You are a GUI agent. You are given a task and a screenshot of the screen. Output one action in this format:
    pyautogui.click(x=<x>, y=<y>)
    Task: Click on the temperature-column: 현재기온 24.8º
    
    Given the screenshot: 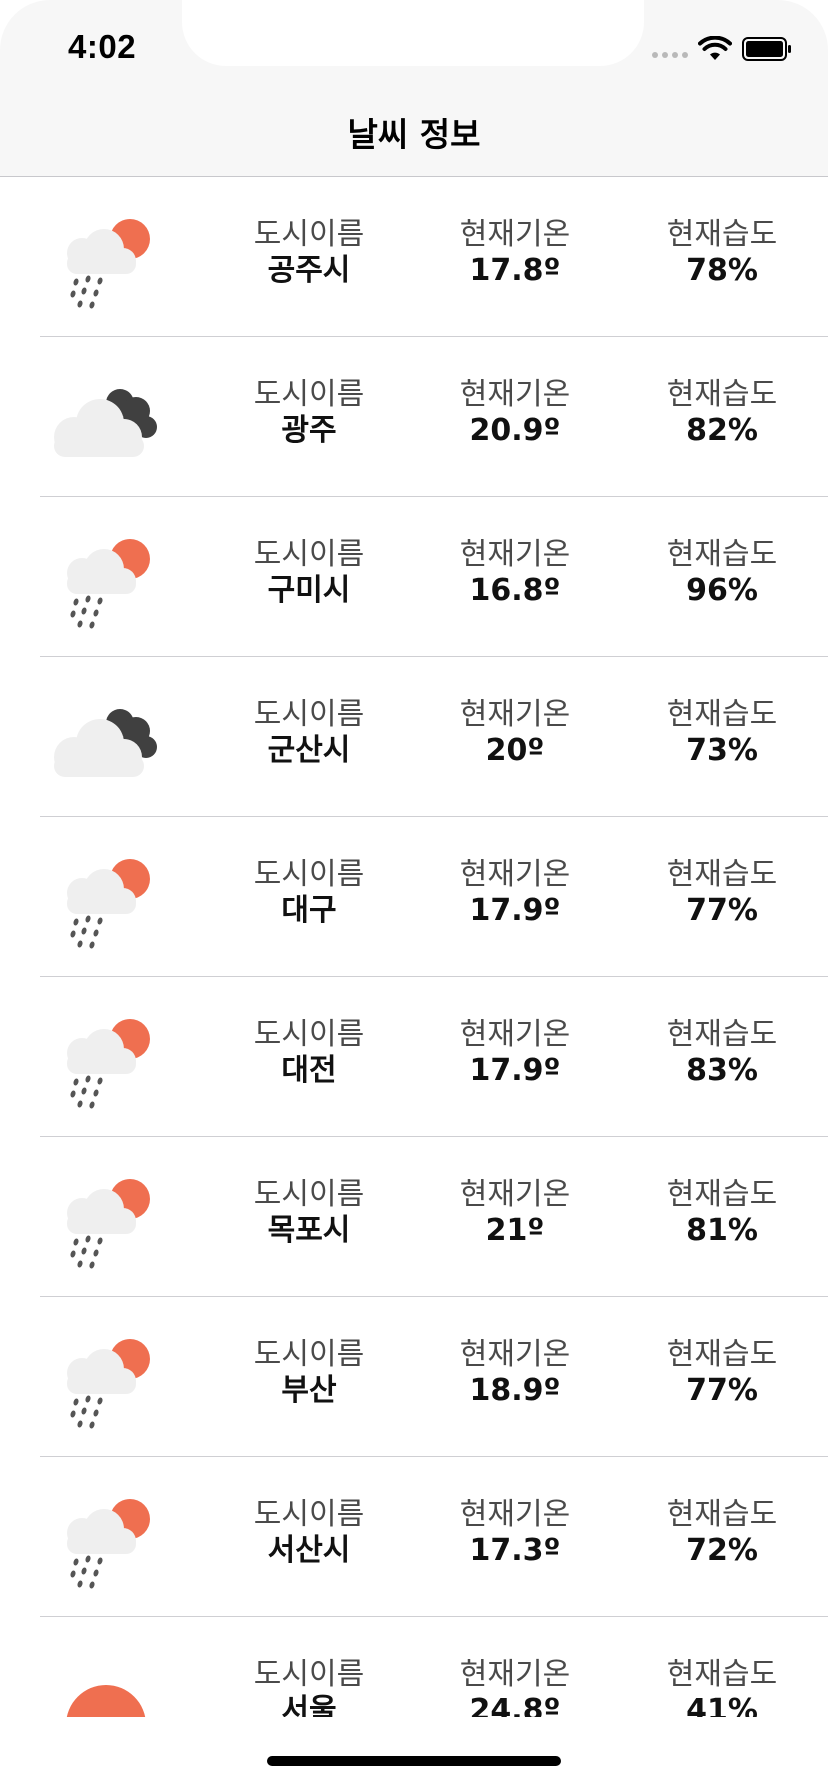 What is the action you would take?
    pyautogui.click(x=515, y=1687)
    